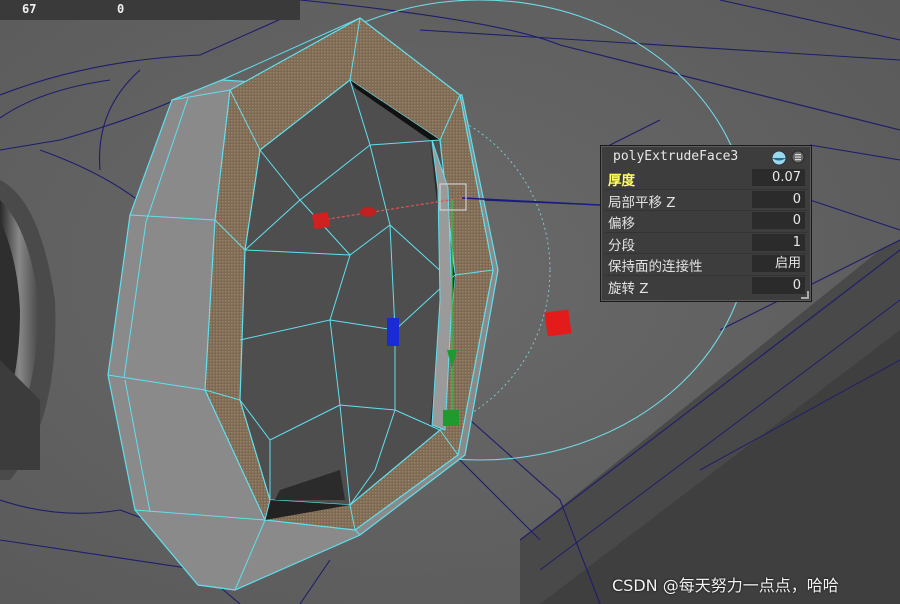 This screenshot has height=604, width=900. I want to click on sphere-icon, so click(779, 158).